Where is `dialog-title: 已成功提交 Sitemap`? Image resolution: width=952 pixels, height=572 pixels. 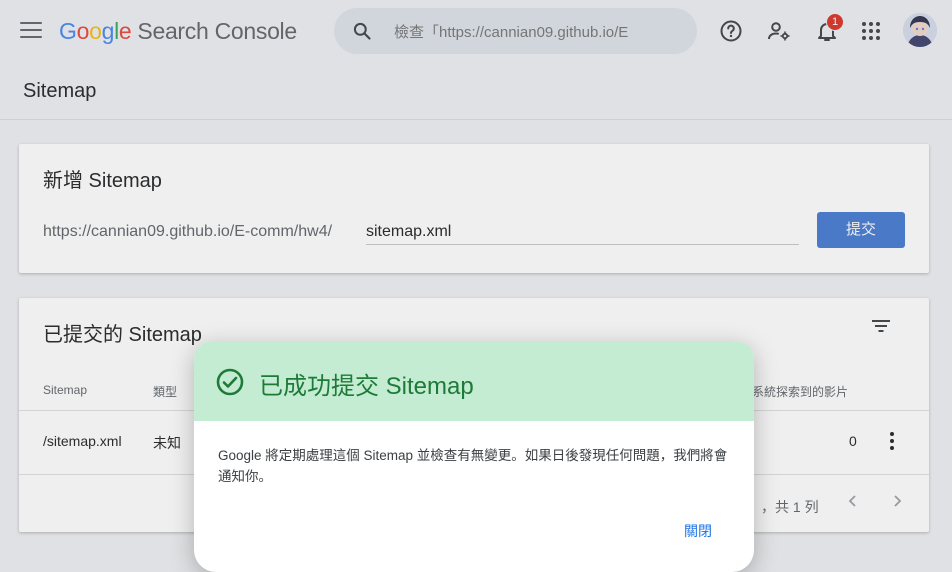 dialog-title: 已成功提交 Sitemap is located at coordinates (366, 386).